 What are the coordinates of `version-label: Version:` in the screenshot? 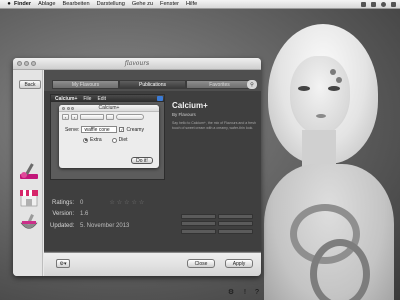 It's located at (63, 214).